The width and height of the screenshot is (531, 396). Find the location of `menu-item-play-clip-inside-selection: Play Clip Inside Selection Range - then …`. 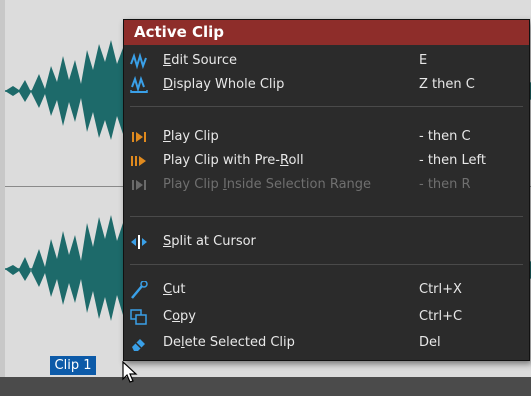

menu-item-play-clip-inside-selection: Play Clip Inside Selection Range - then … is located at coordinates (326, 185).